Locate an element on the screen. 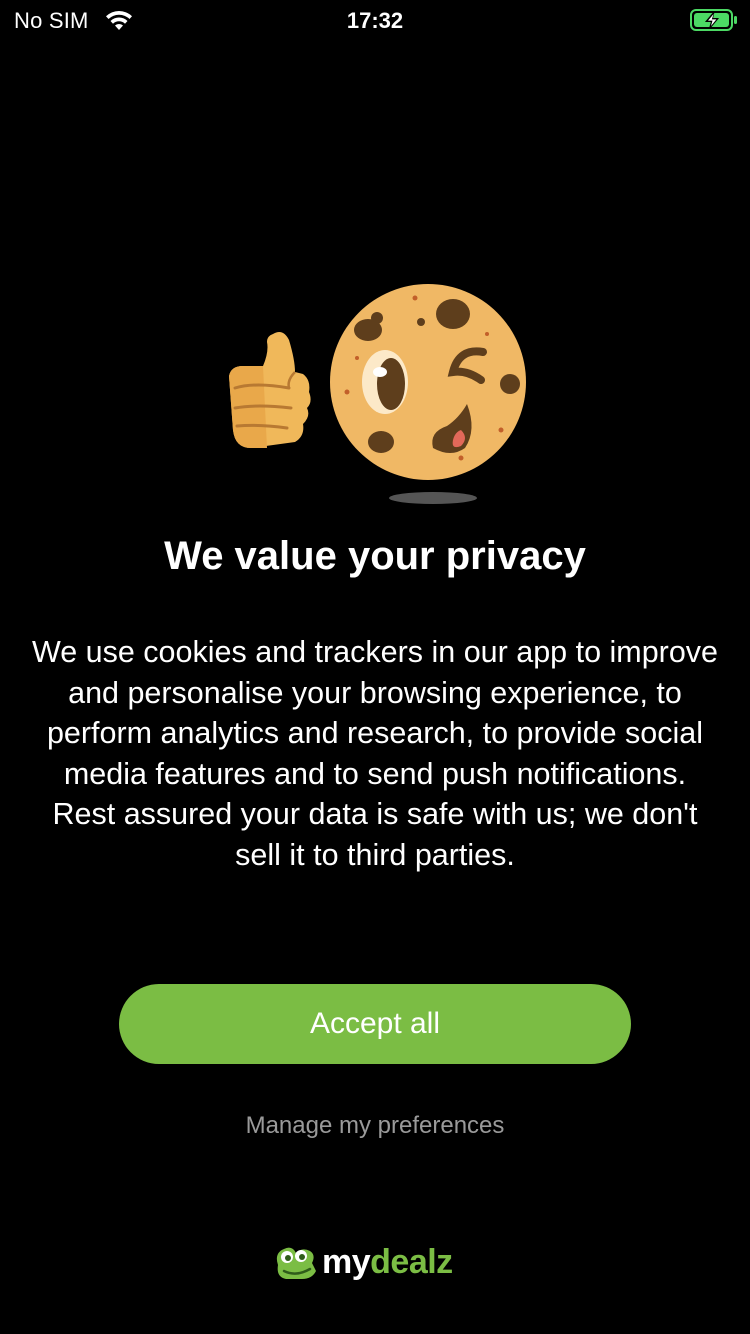 The image size is (750, 1334). thumbs-up-icon is located at coordinates (270, 390).